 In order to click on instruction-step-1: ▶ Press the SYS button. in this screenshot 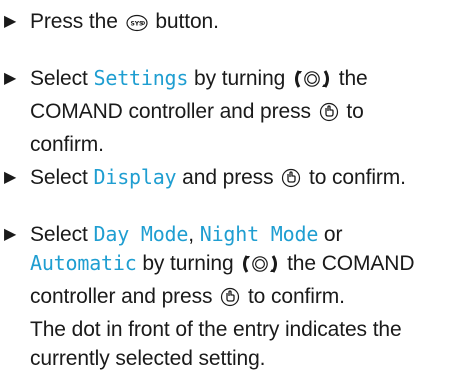, I will do `click(225, 23)`.